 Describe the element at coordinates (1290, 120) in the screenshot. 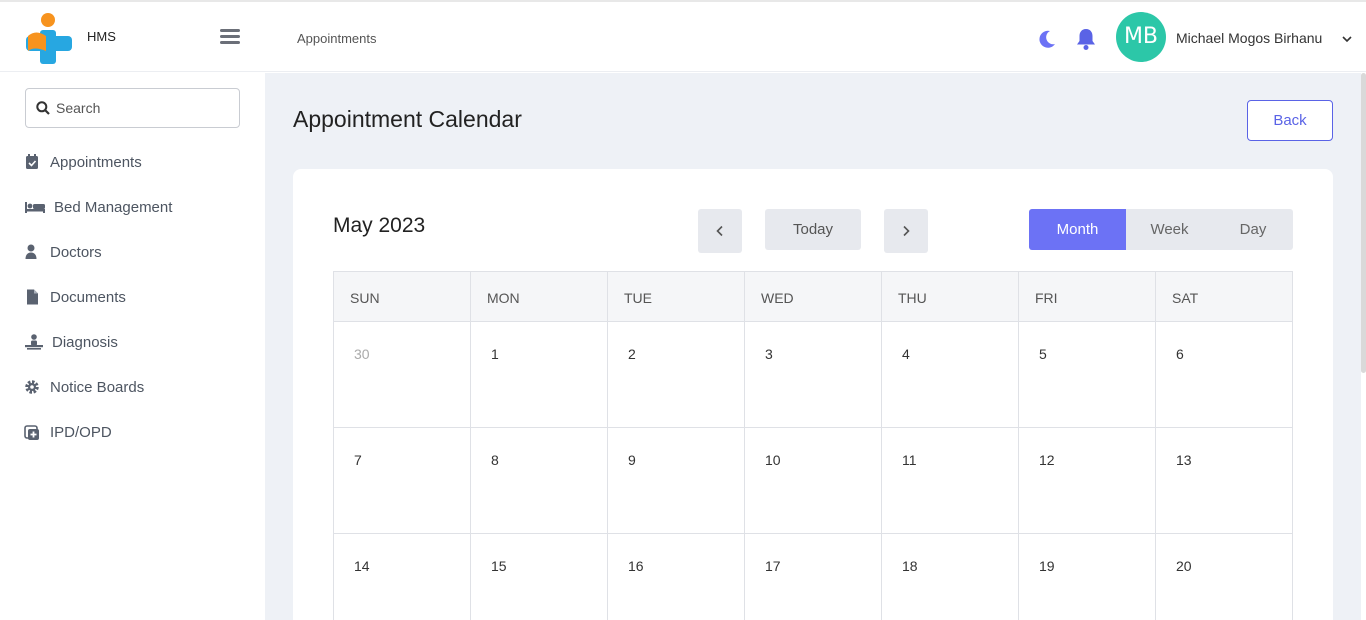

I see `back-button: Back` at that location.